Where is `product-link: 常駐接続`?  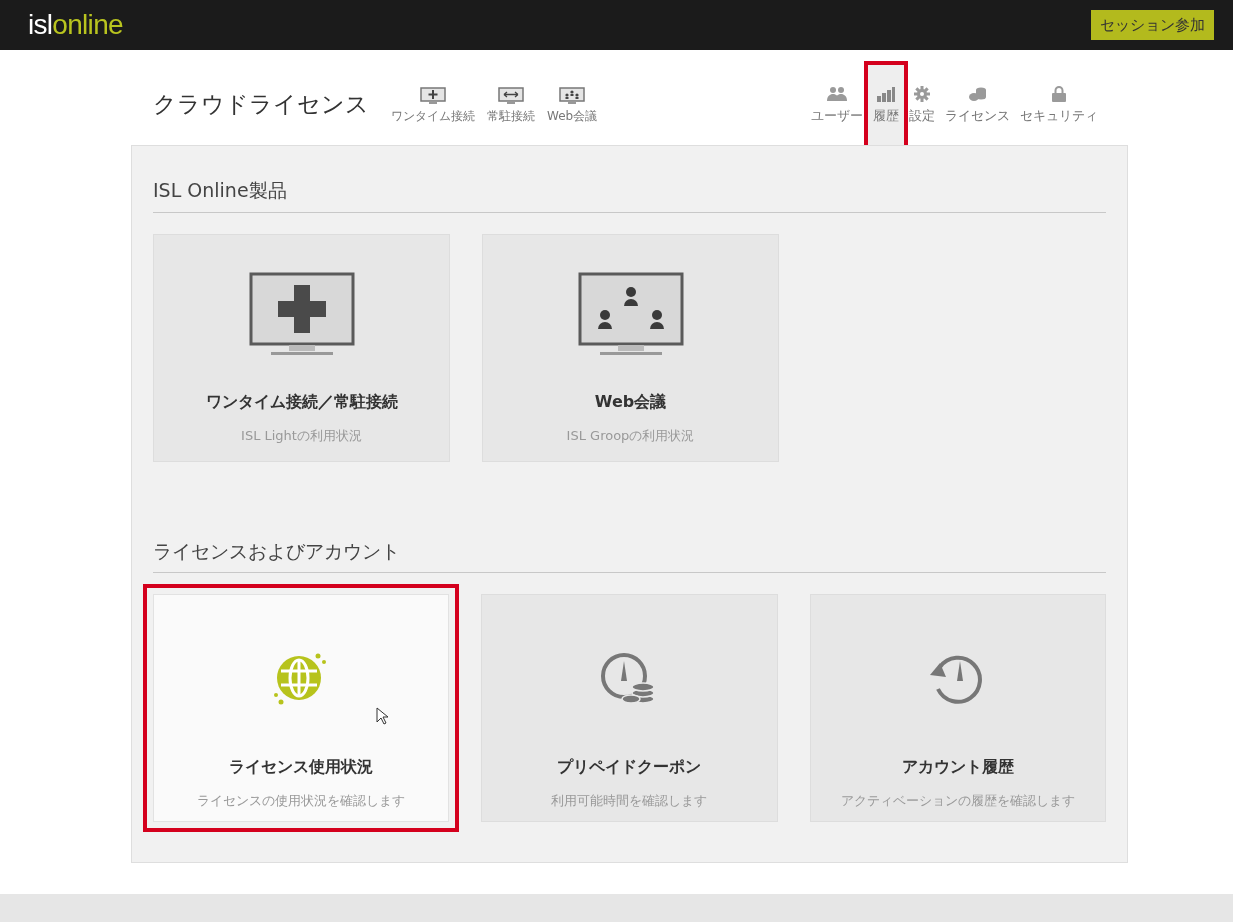
product-link: 常駐接続 is located at coordinates (511, 106).